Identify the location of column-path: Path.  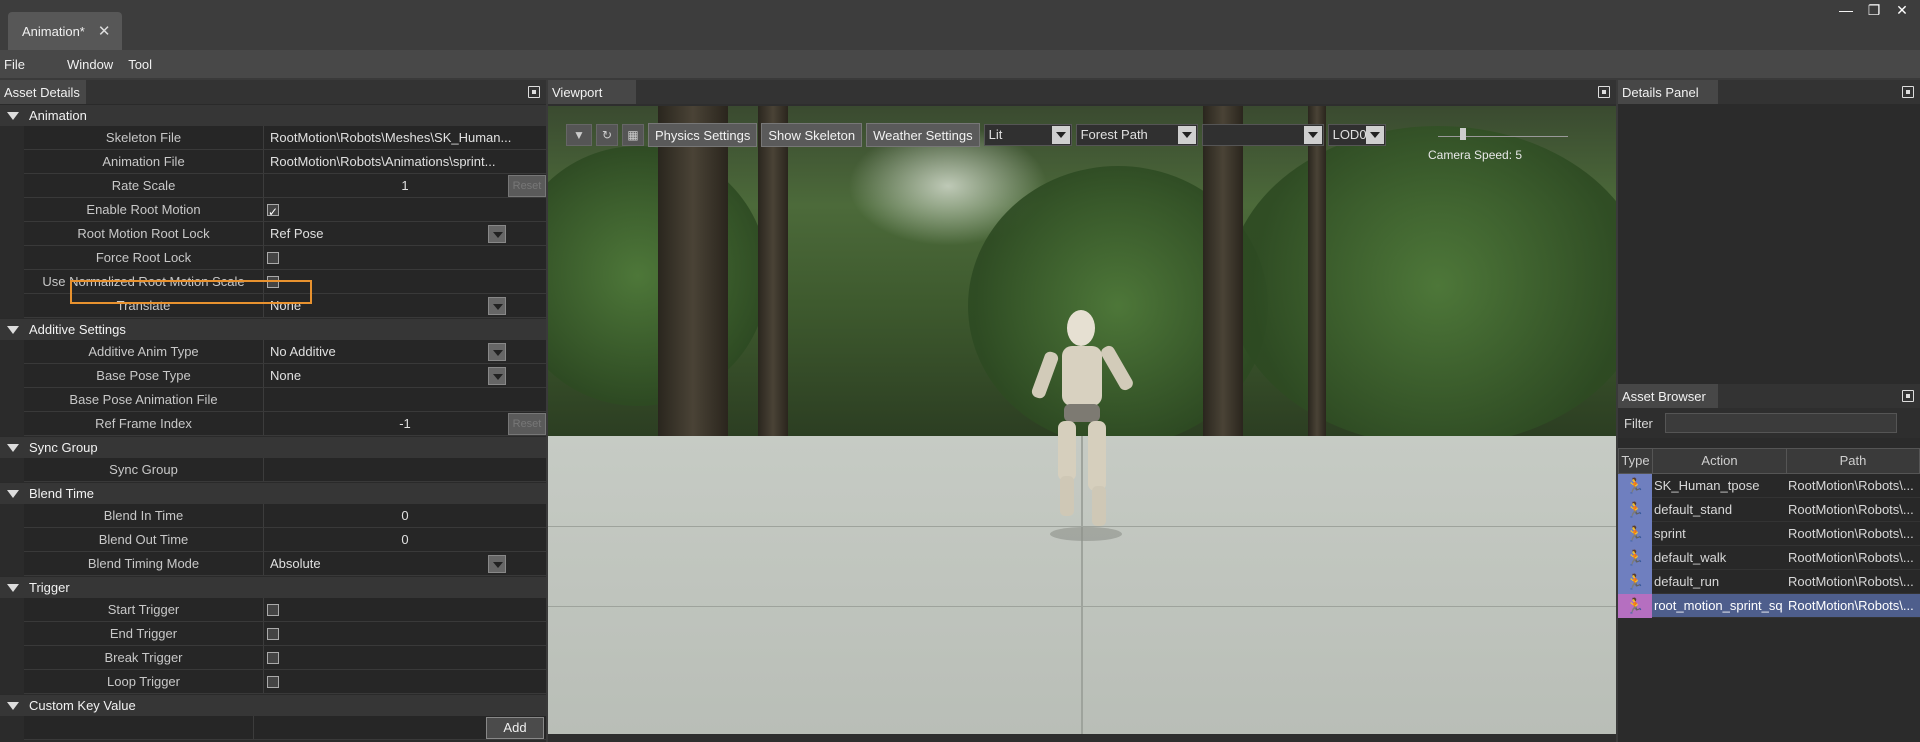
(1853, 461).